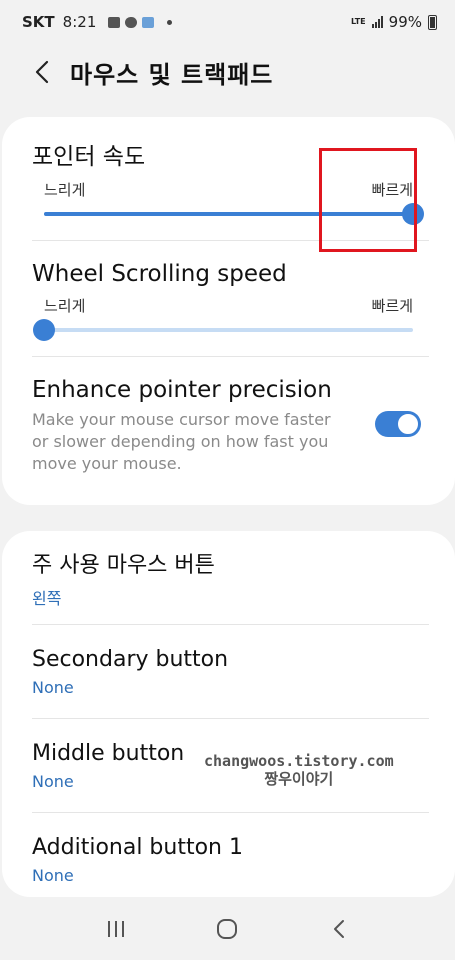 This screenshot has width=455, height=960. Describe the element at coordinates (137, 847) in the screenshot. I see `list-item-title: Additional button 1` at that location.